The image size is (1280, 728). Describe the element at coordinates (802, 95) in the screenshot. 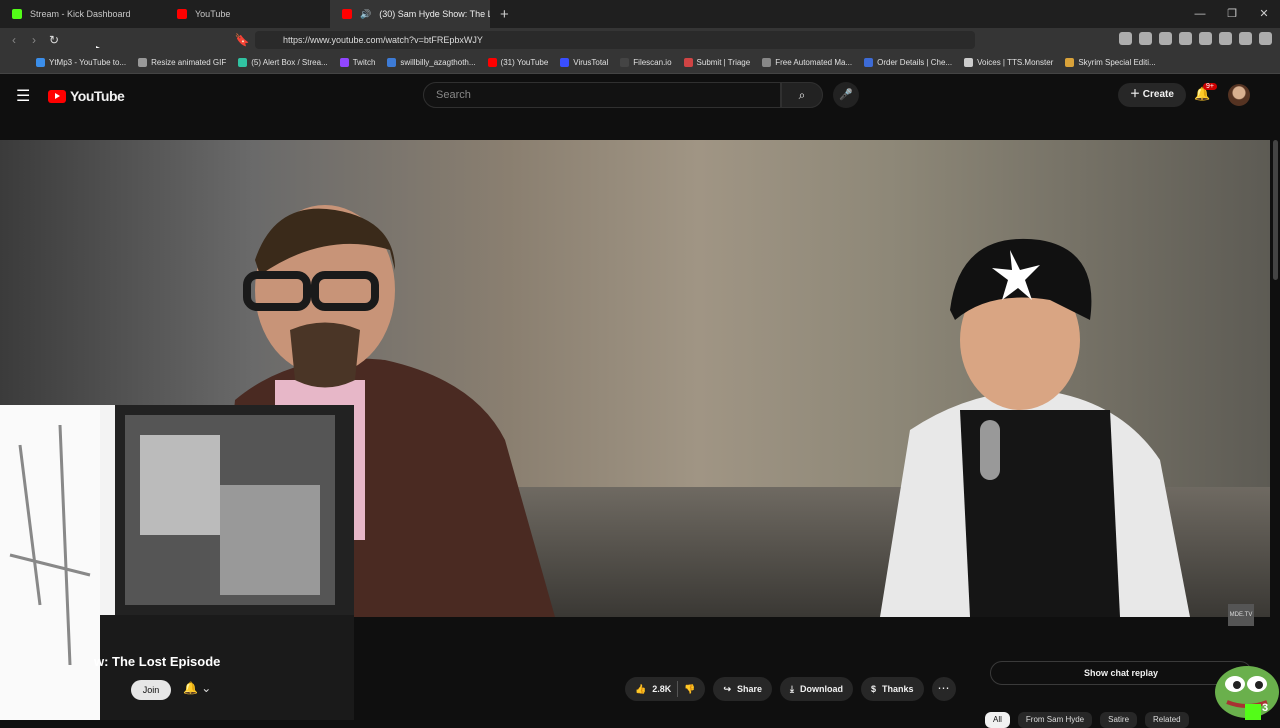

I see `search-button: ⌕` at that location.